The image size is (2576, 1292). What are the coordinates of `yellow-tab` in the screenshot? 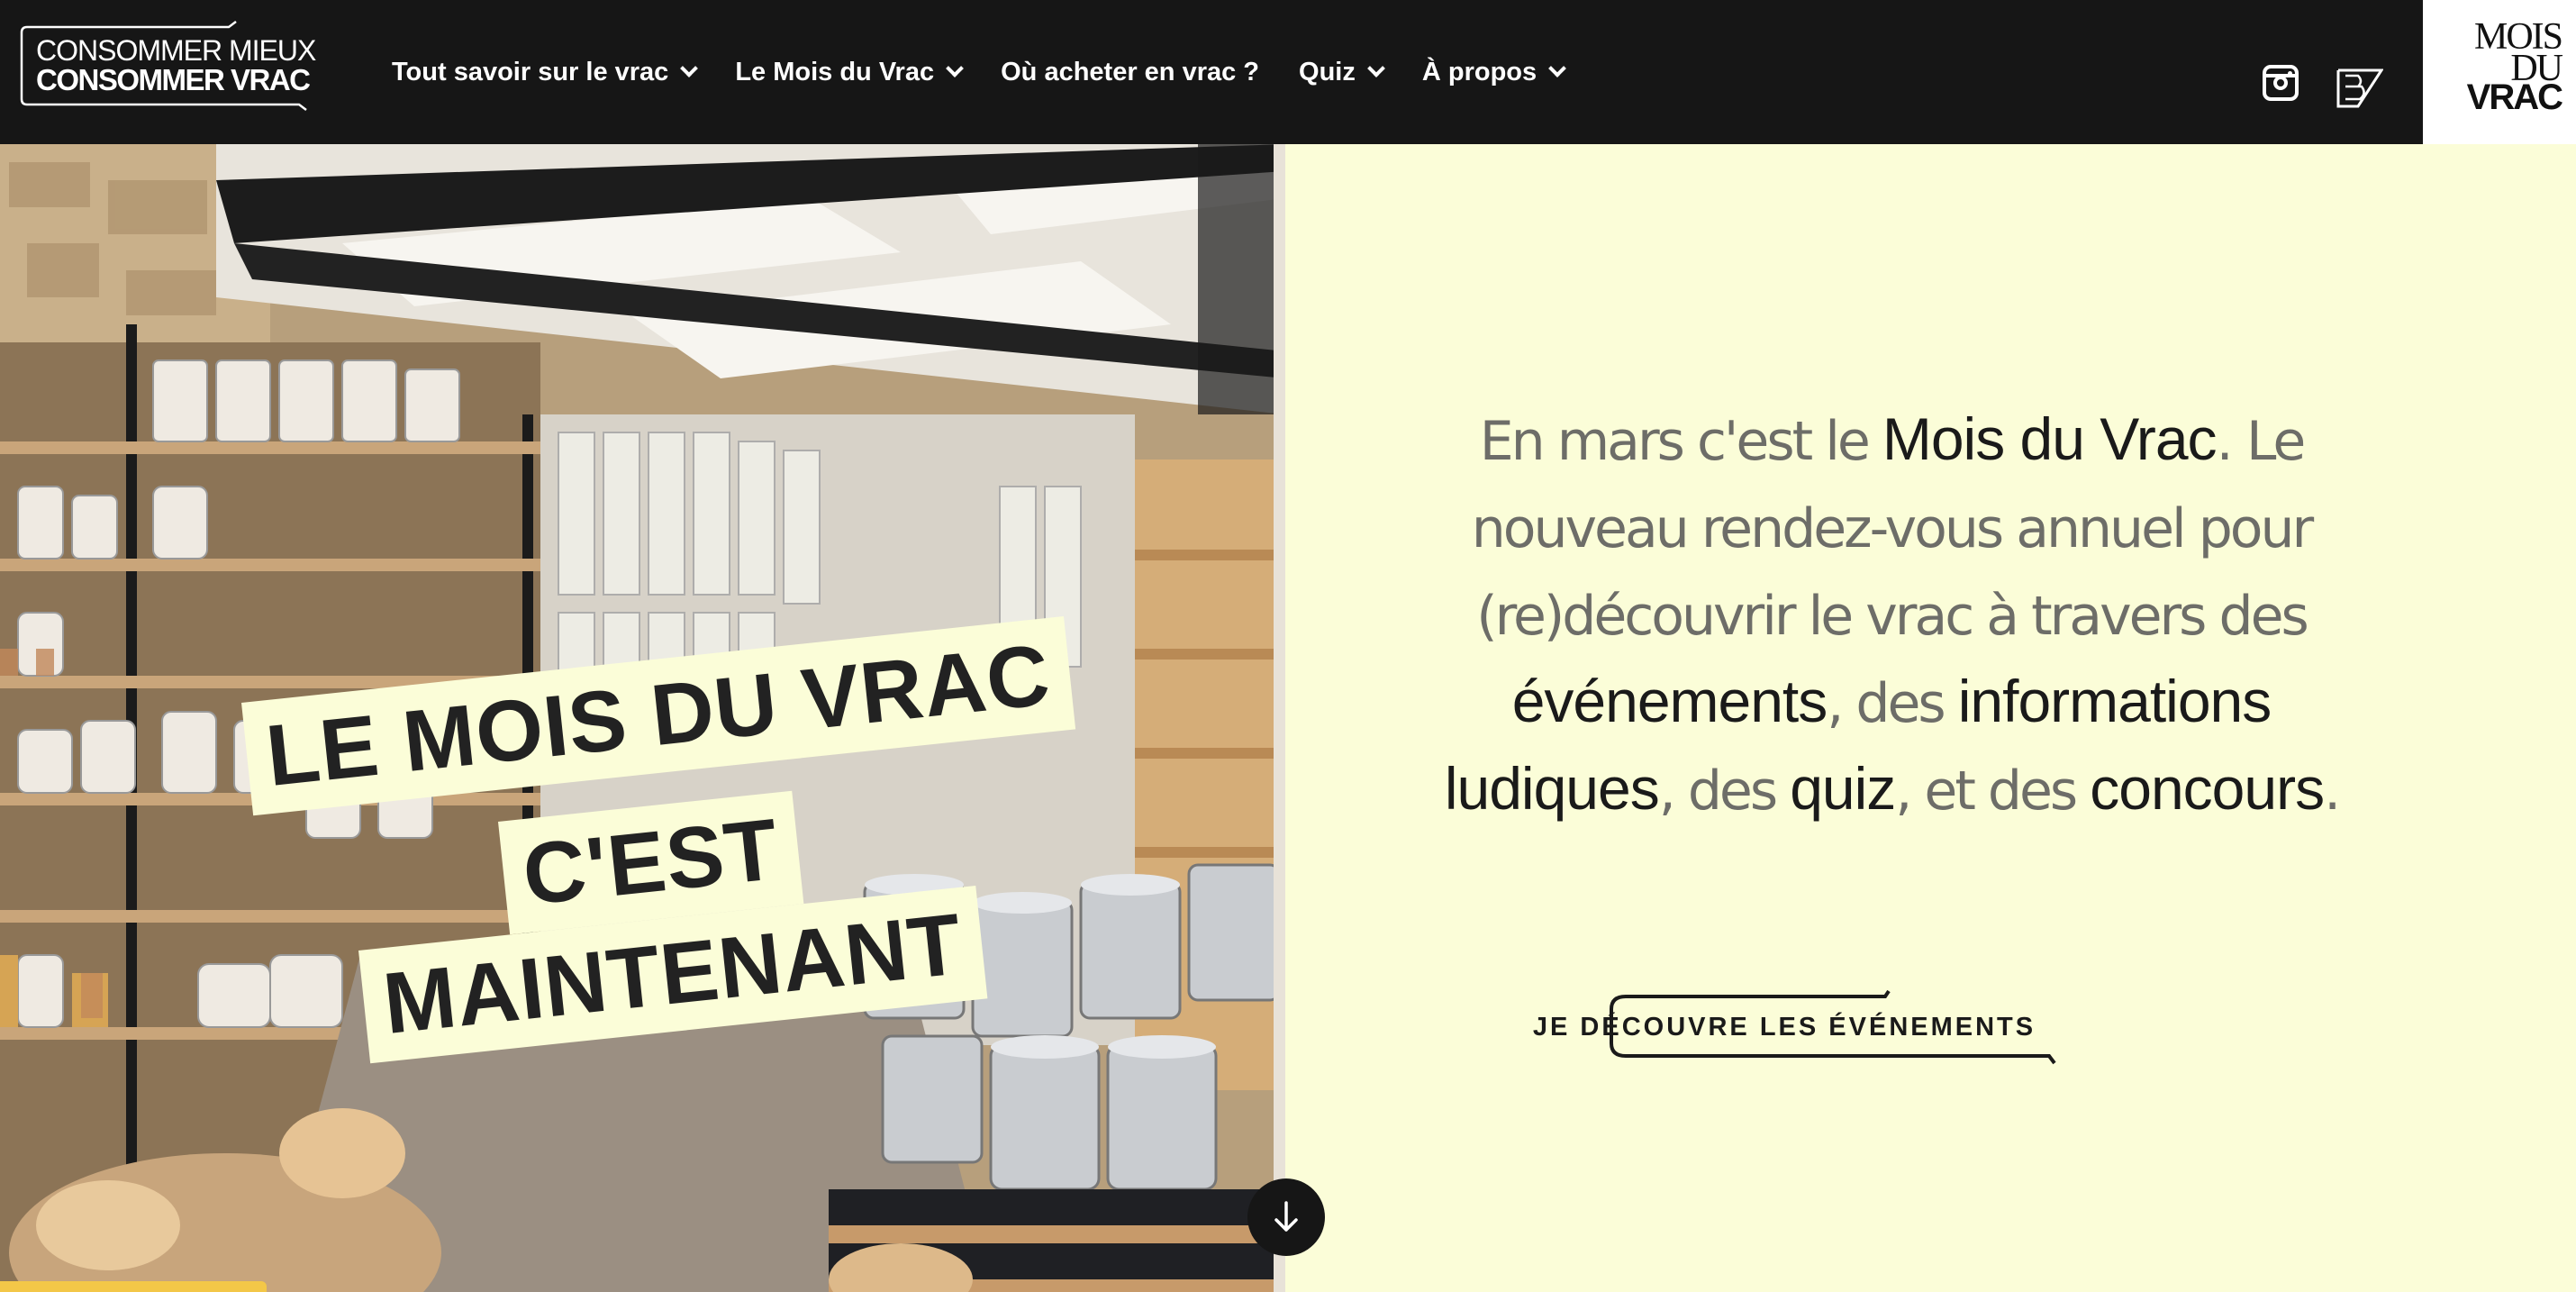 It's located at (133, 1286).